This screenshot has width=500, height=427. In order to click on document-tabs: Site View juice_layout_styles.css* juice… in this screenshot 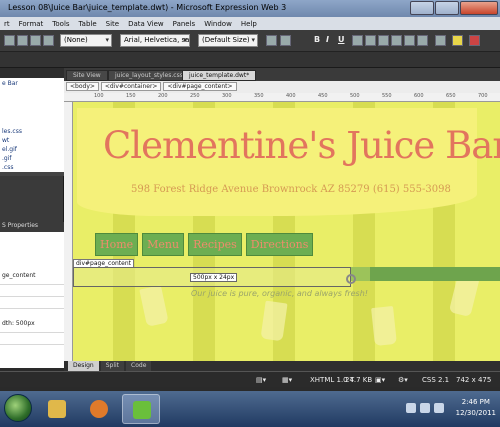, I will do `click(282, 74)`.